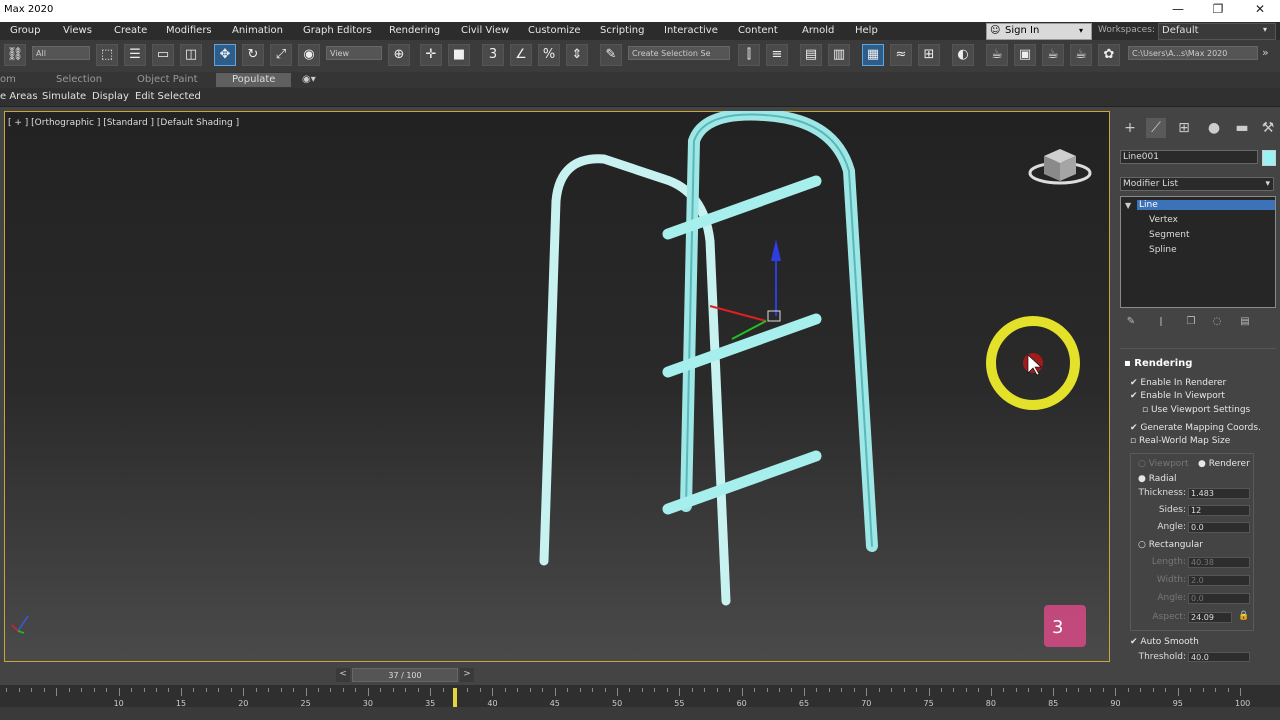  Describe the element at coordinates (1189, 157) in the screenshot. I see `object-name-field: Line001` at that location.